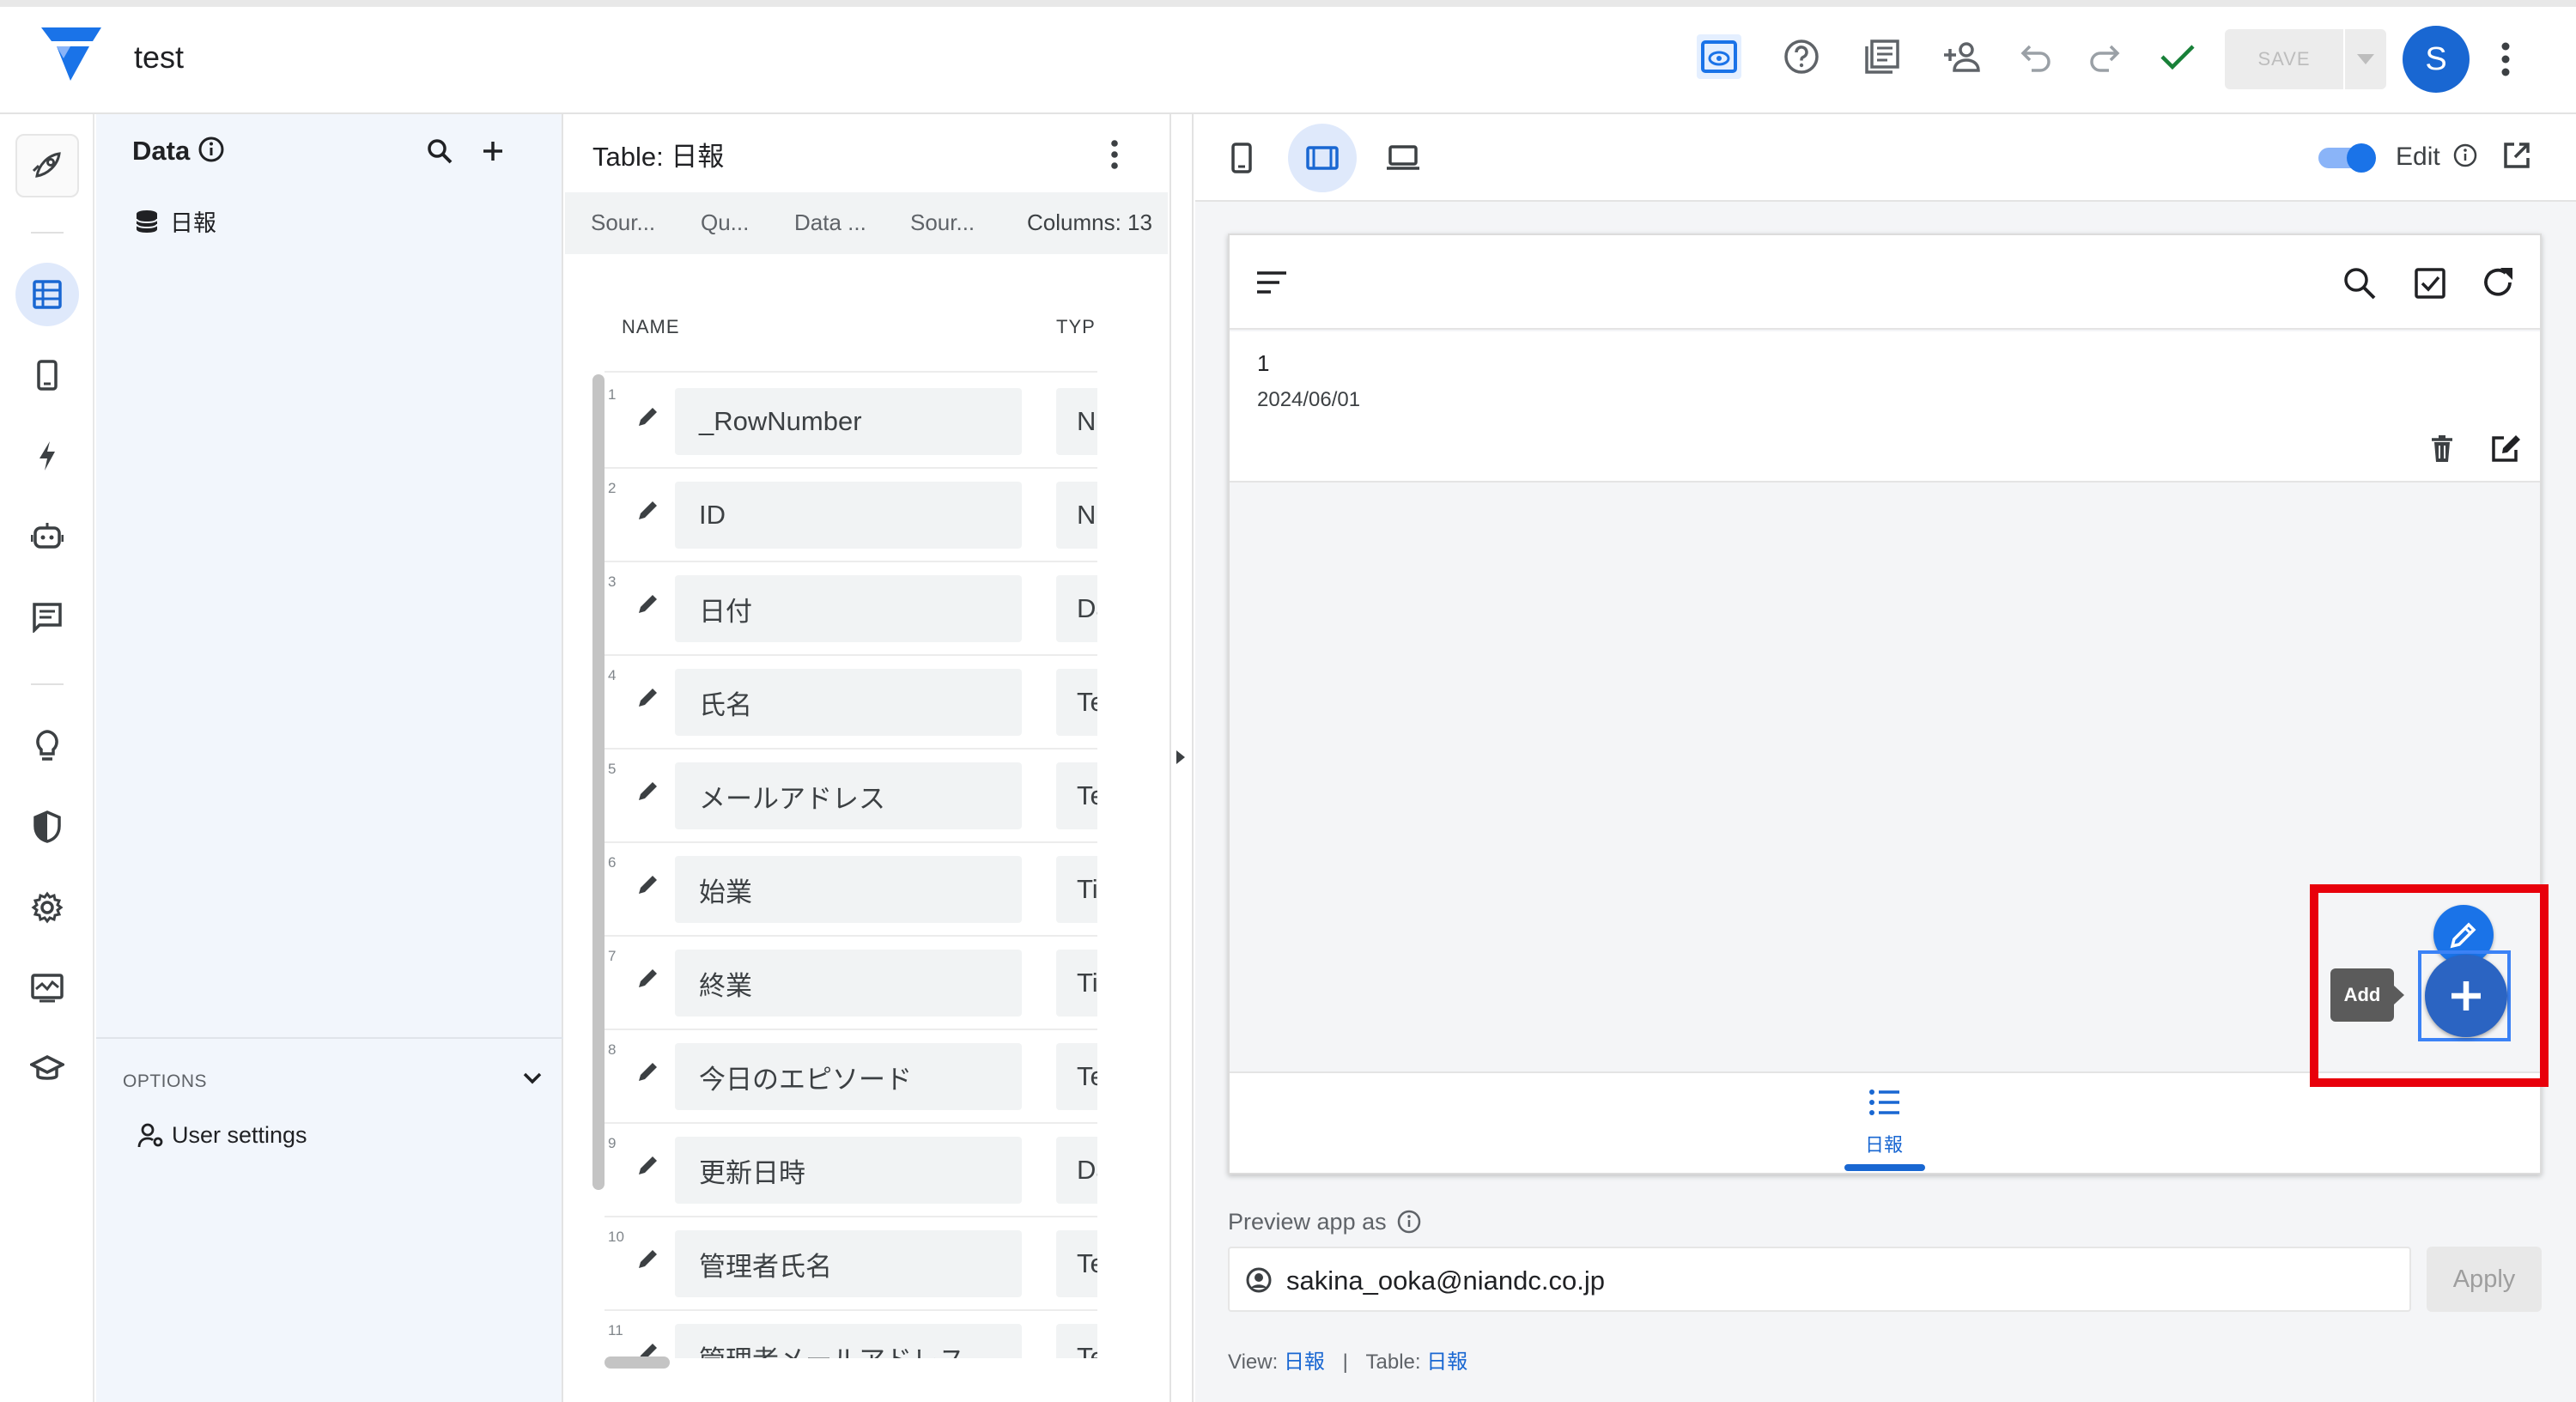 The width and height of the screenshot is (2576, 1402). Describe the element at coordinates (1447, 1362) in the screenshot. I see `footer-table-link: 日報` at that location.